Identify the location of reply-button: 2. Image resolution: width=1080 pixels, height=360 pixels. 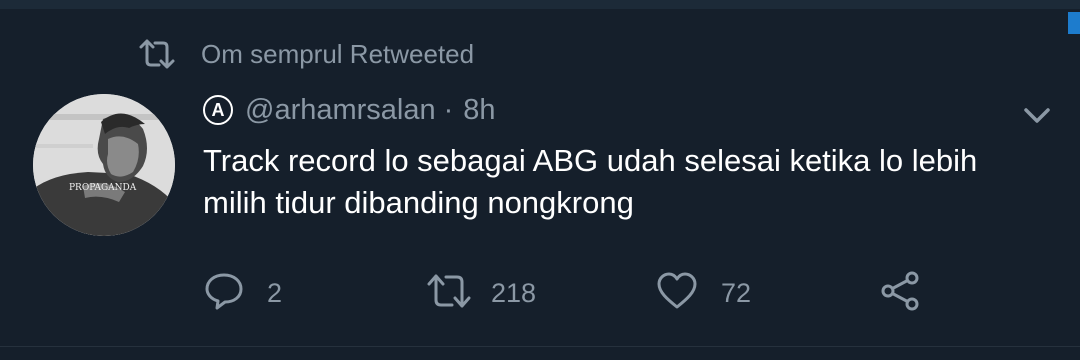
(242, 293).